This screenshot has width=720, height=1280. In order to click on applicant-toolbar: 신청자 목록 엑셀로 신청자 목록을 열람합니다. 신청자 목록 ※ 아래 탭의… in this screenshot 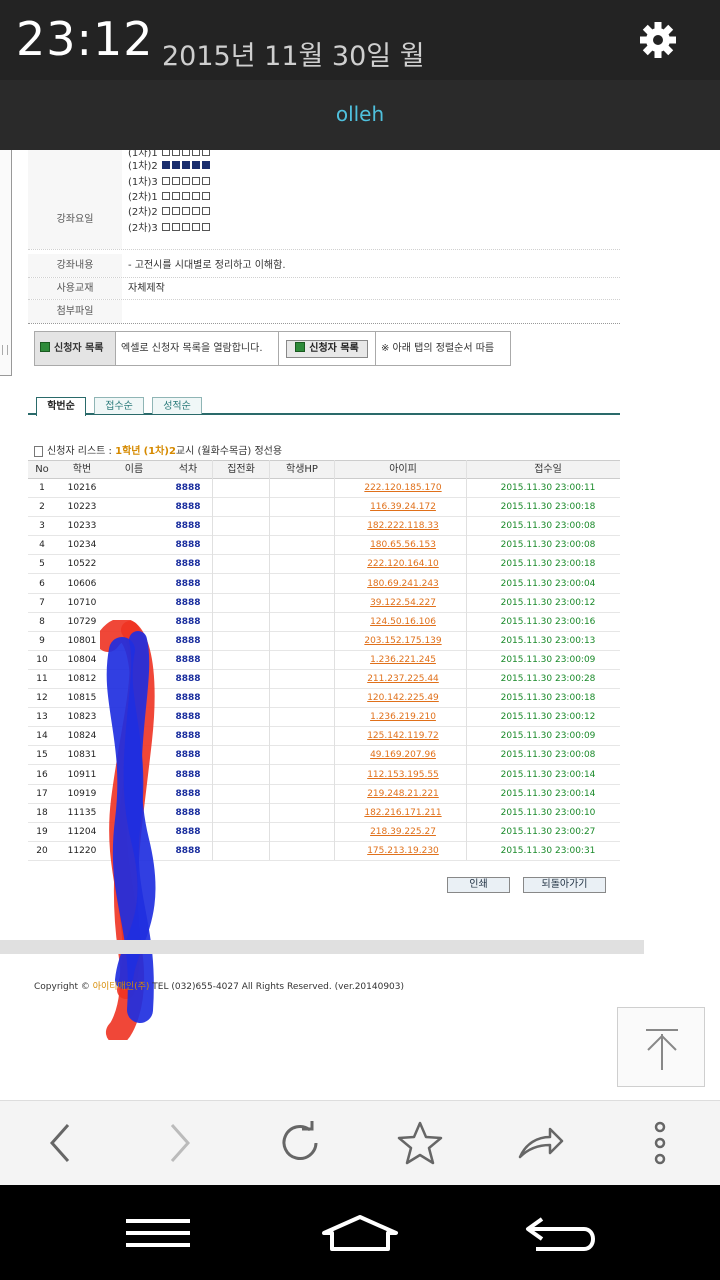, I will do `click(272, 348)`.